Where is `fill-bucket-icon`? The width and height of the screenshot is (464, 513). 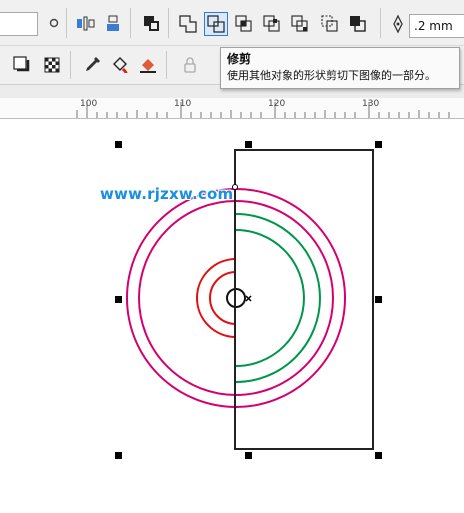
fill-bucket-icon is located at coordinates (120, 65).